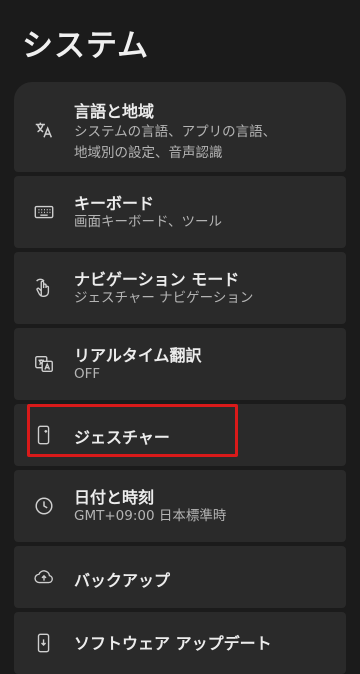 This screenshot has height=674, width=360. I want to click on clock-icon, so click(44, 506).